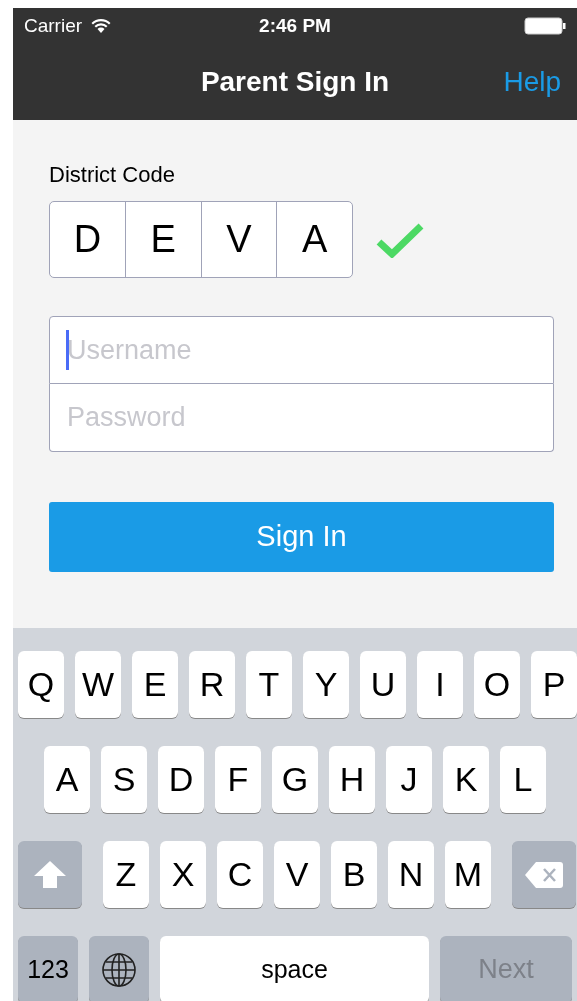 The image size is (577, 1001). What do you see at coordinates (497, 684) in the screenshot?
I see `key: O` at bounding box center [497, 684].